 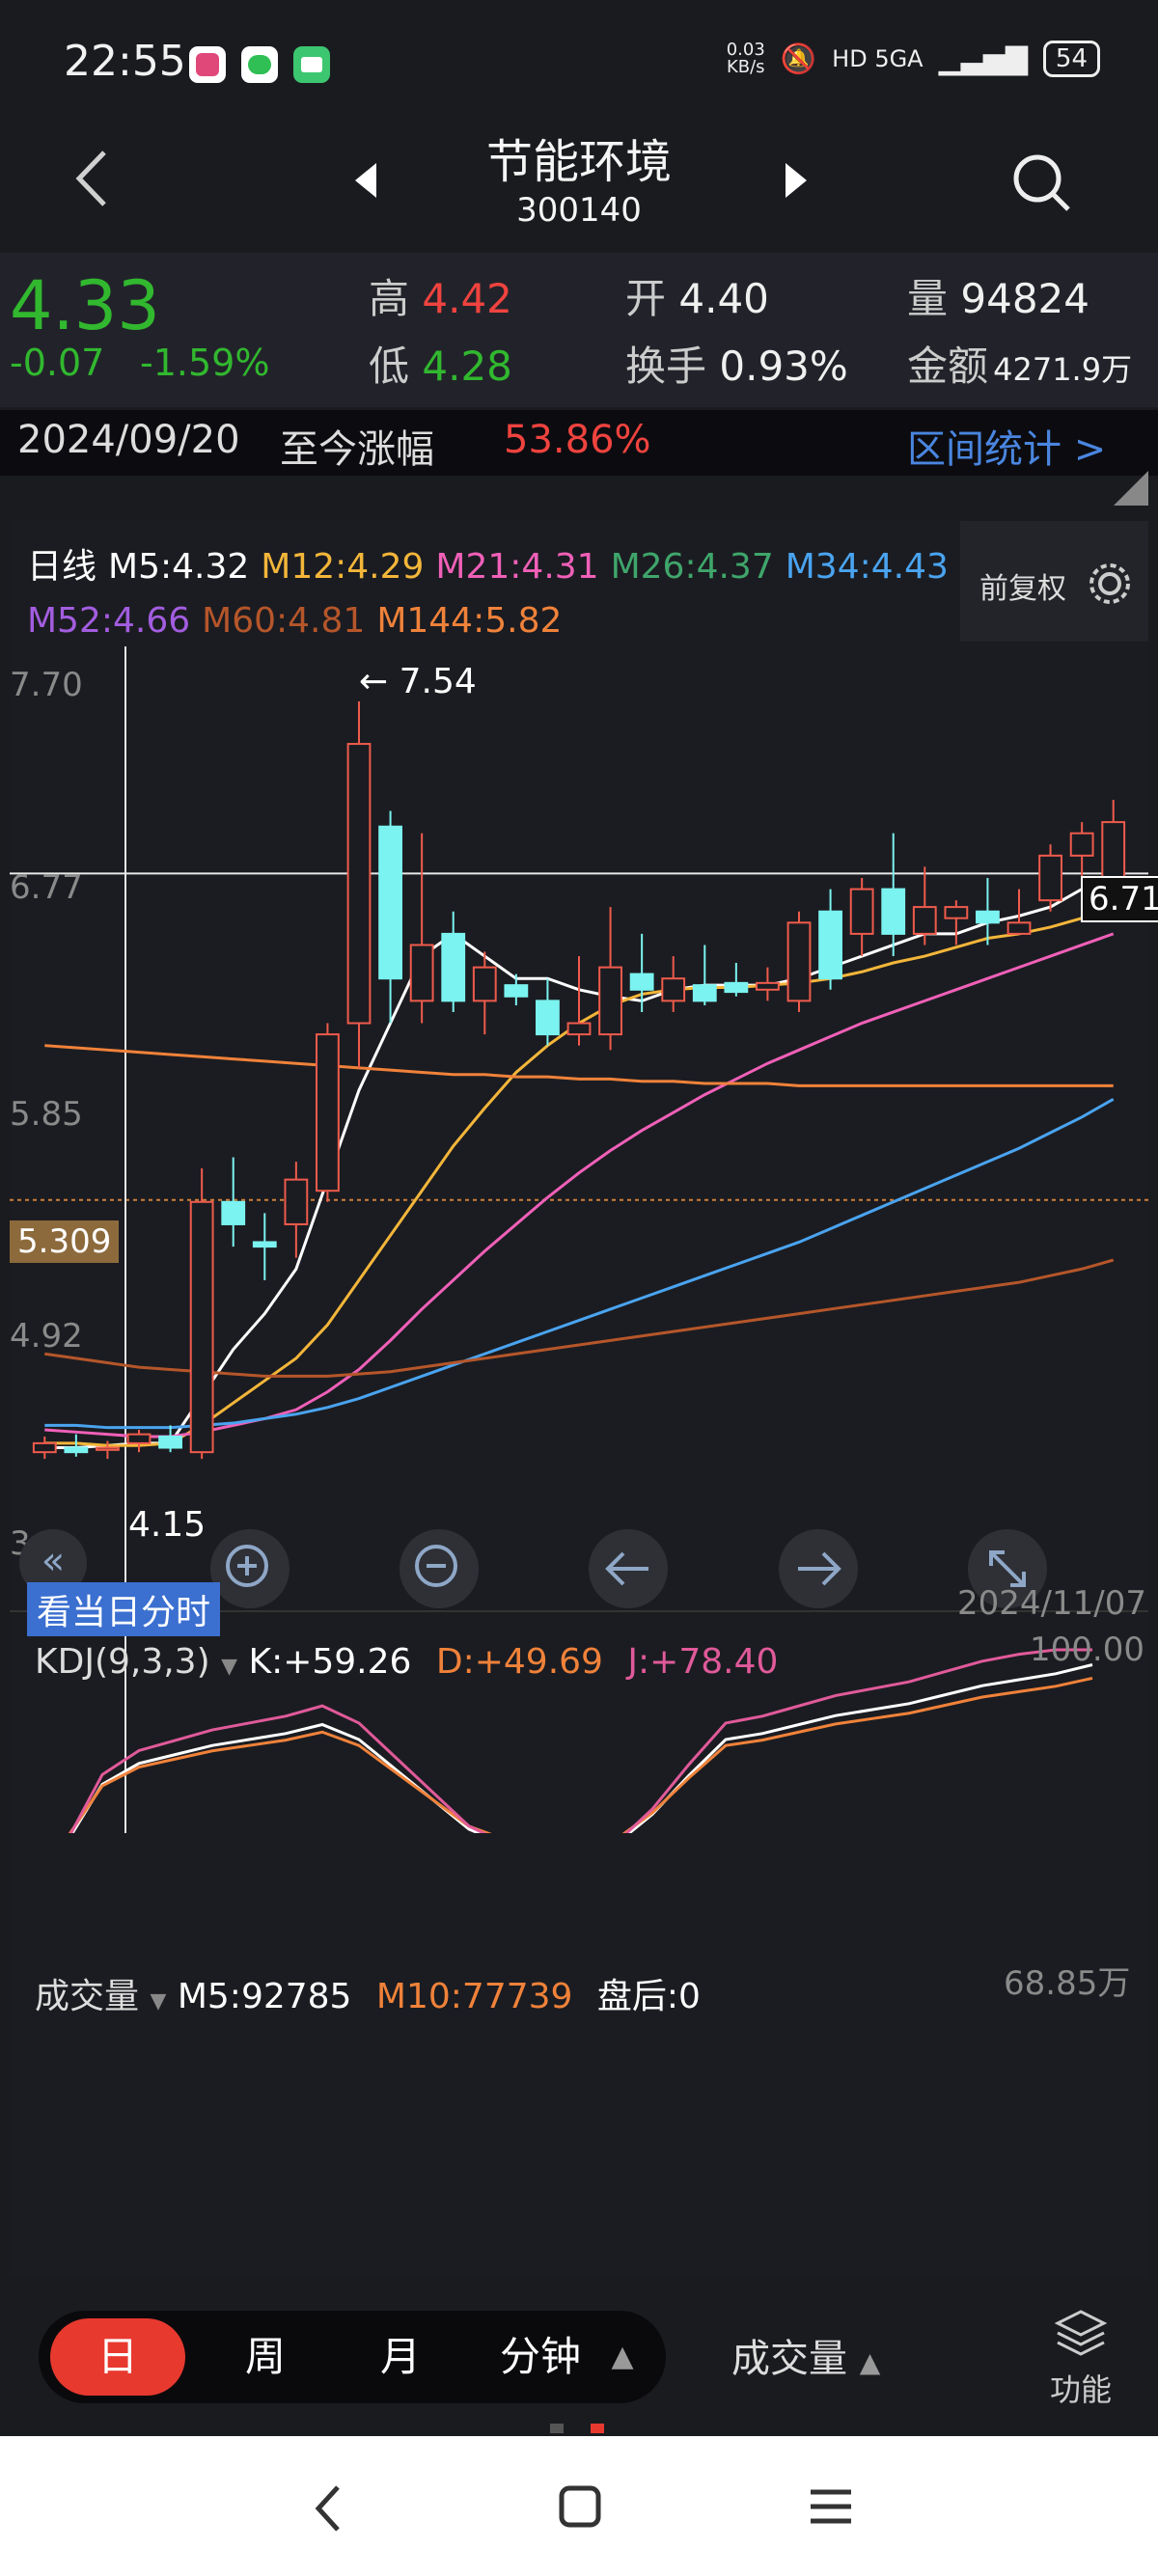 What do you see at coordinates (46, 887) in the screenshot?
I see `axis-label-2: 6.77` at bounding box center [46, 887].